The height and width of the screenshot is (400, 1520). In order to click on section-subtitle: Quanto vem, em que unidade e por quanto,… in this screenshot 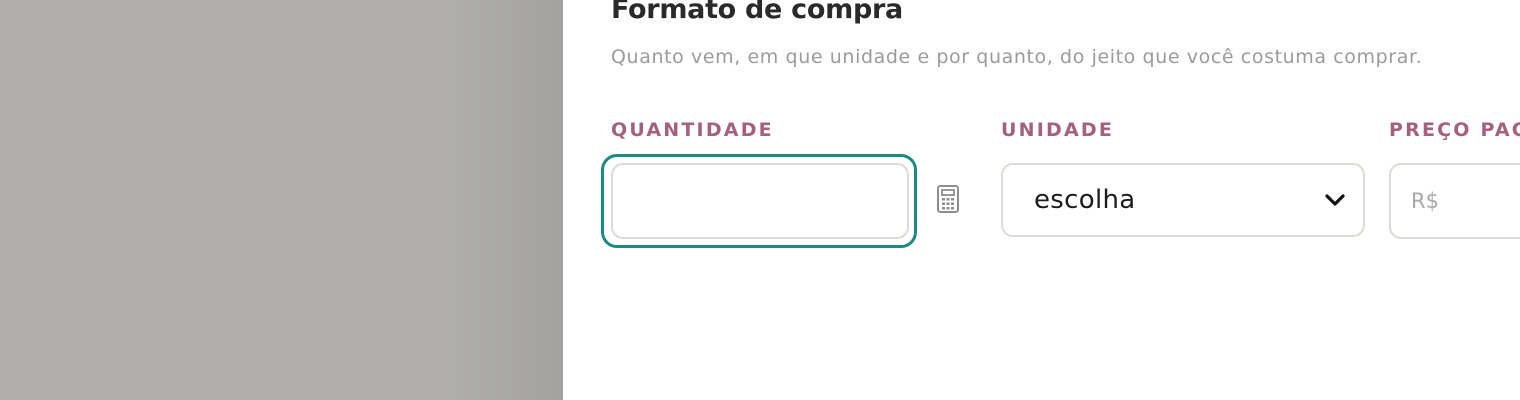, I will do `click(1017, 57)`.